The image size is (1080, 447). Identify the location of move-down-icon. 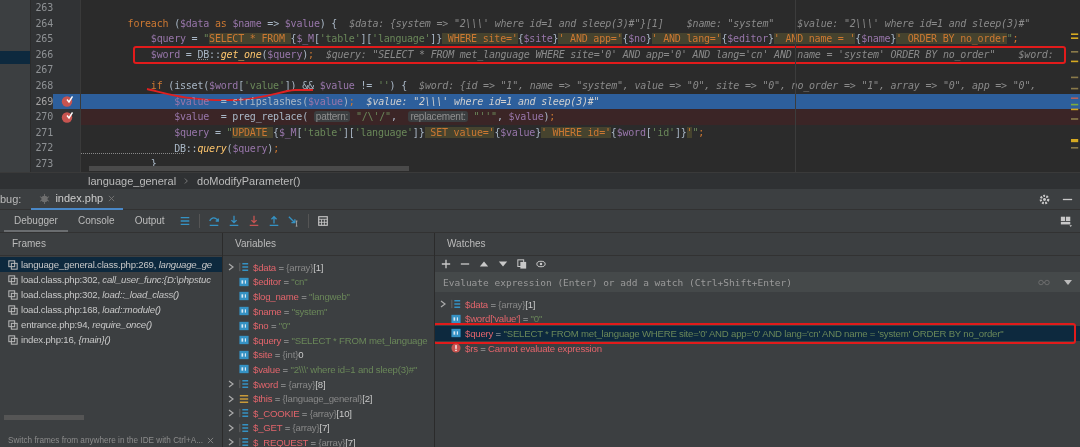
(503, 264).